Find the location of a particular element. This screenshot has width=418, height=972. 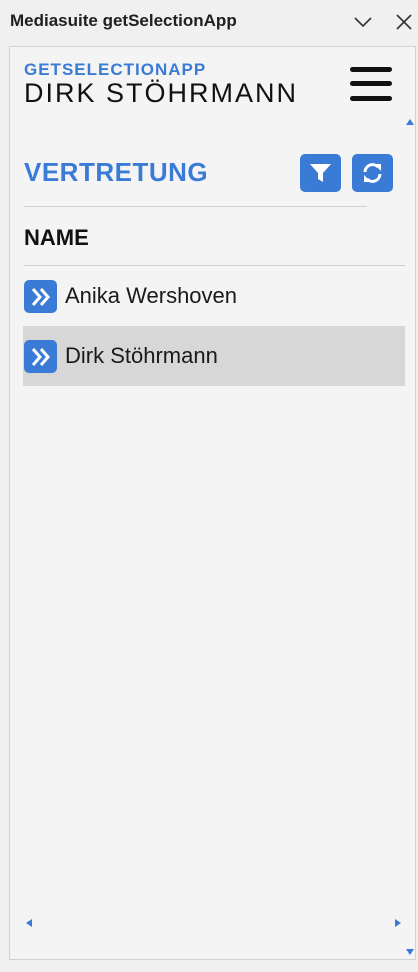

close-icon is located at coordinates (404, 22).